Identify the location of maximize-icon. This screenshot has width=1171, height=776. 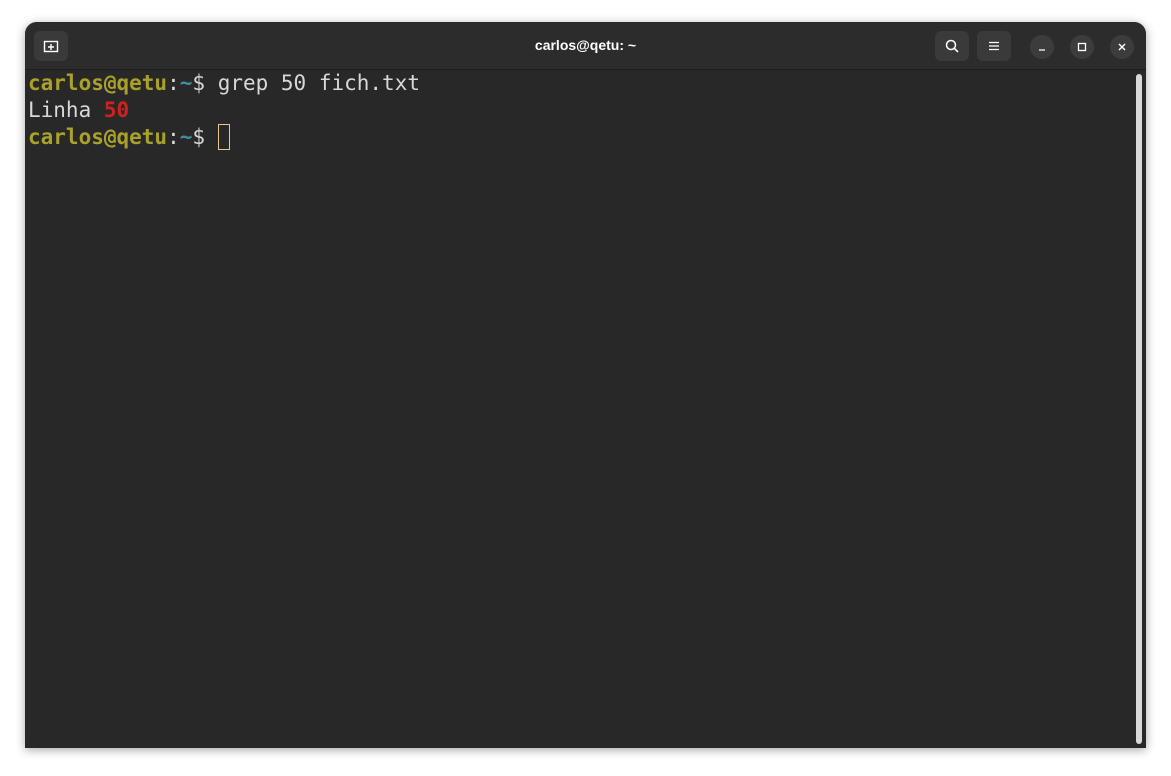
(1082, 47).